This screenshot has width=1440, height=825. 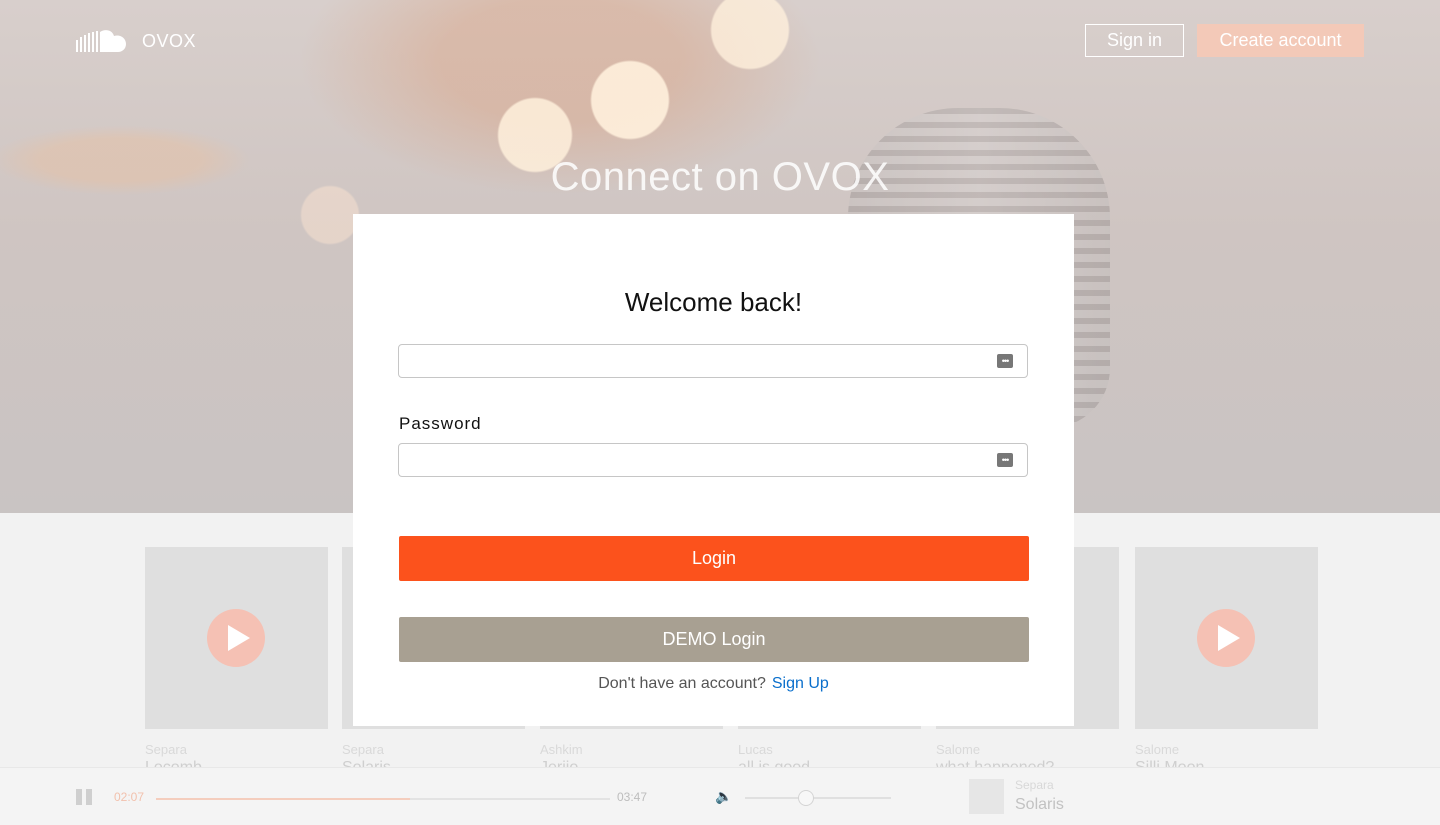 I want to click on demo-login-button: DEMO Login, so click(x=714, y=639).